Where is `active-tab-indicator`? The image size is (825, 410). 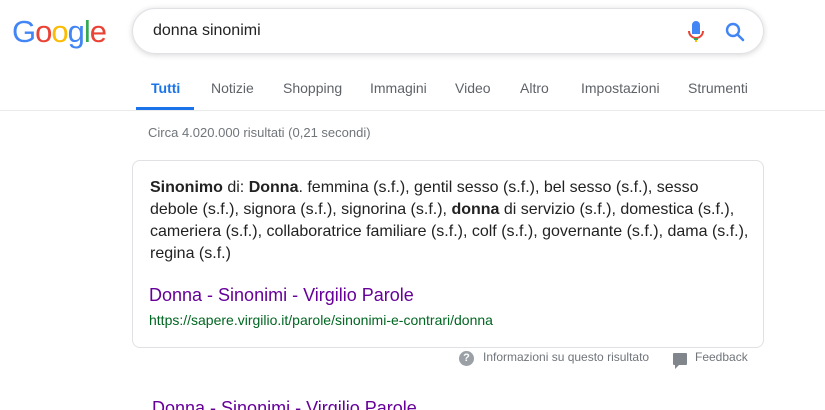 active-tab-indicator is located at coordinates (165, 108).